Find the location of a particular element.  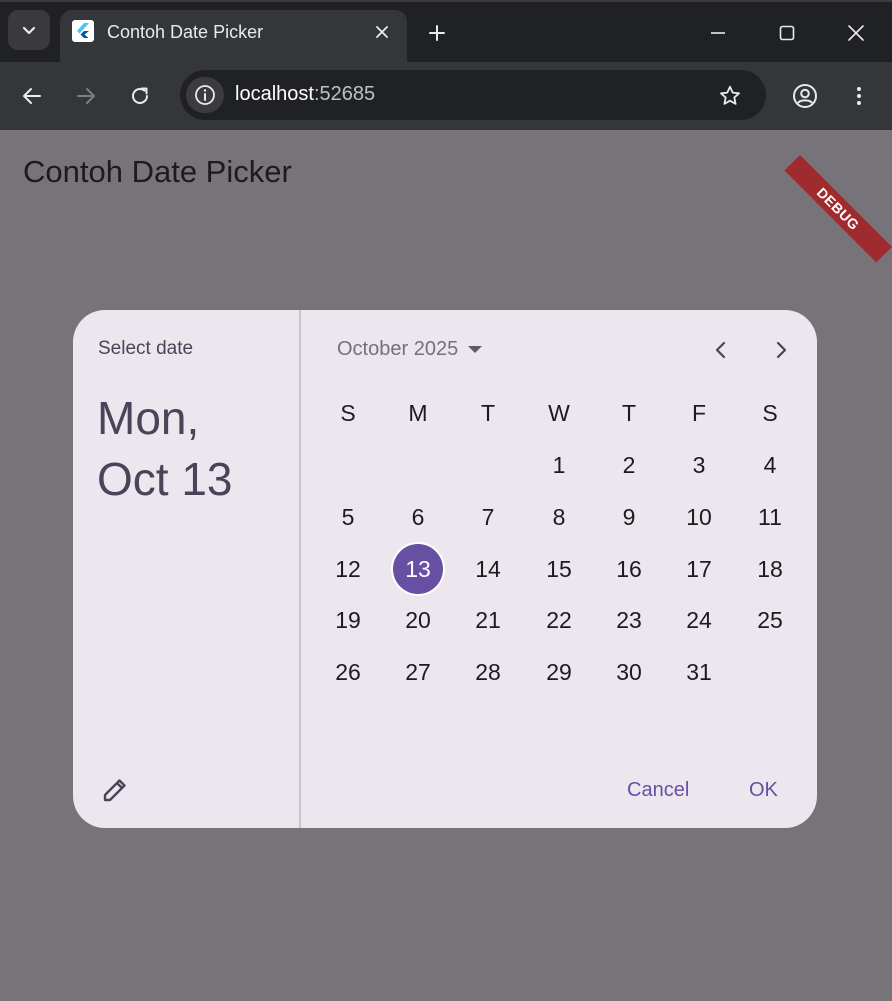

chevron-down-icon is located at coordinates (29, 30).